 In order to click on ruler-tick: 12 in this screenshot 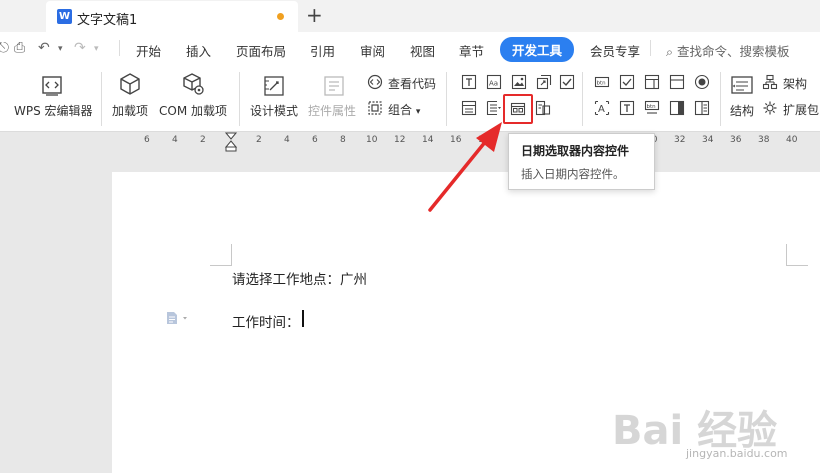, I will do `click(400, 140)`.